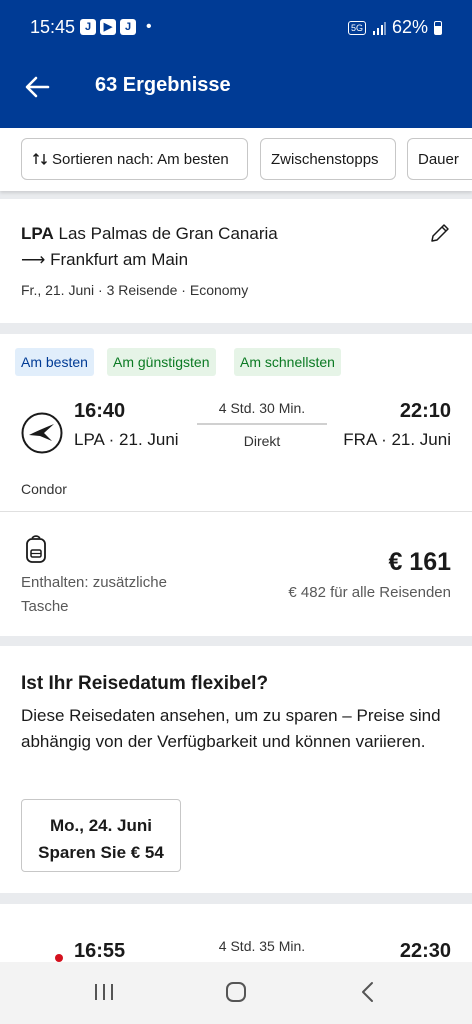  Describe the element at coordinates (36, 549) in the screenshot. I see `backpack-icon` at that location.